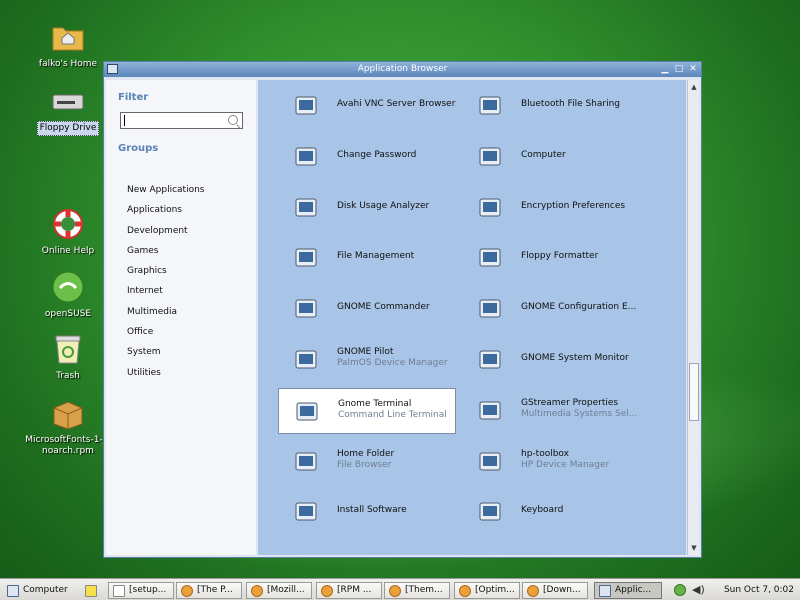 The image size is (800, 600). I want to click on minimize-icon: ▁, so click(665, 69).